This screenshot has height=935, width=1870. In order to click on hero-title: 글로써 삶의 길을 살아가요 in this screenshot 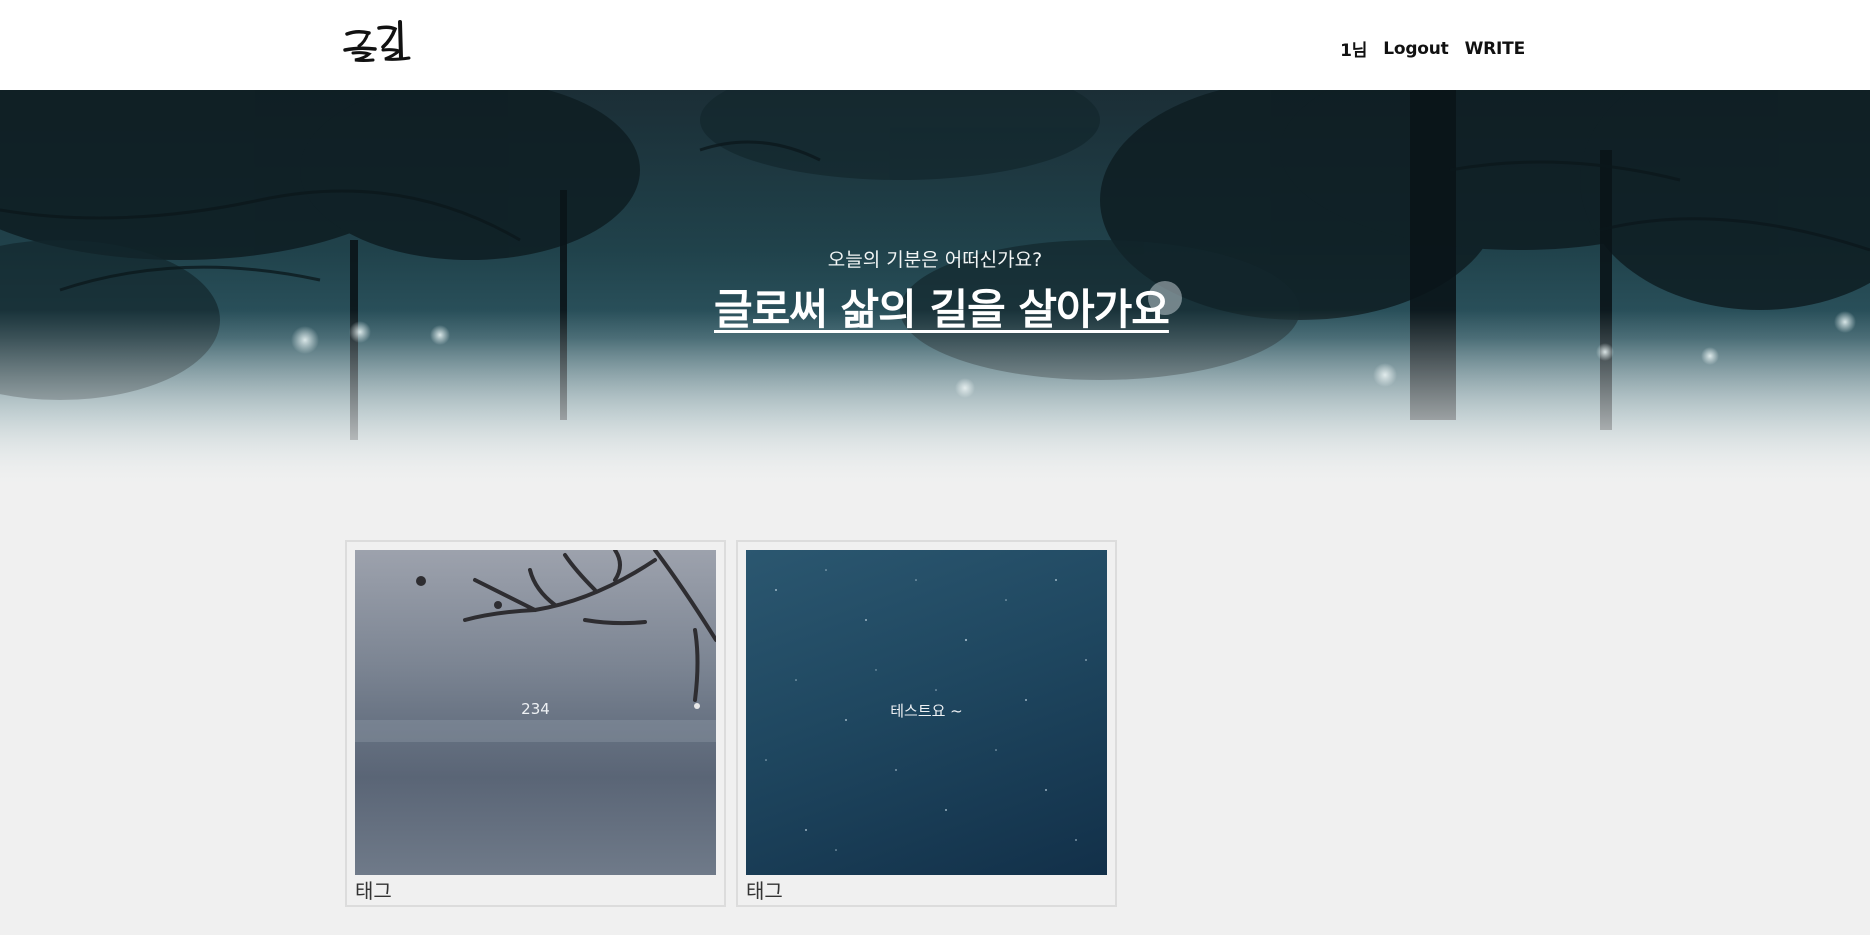, I will do `click(942, 306)`.